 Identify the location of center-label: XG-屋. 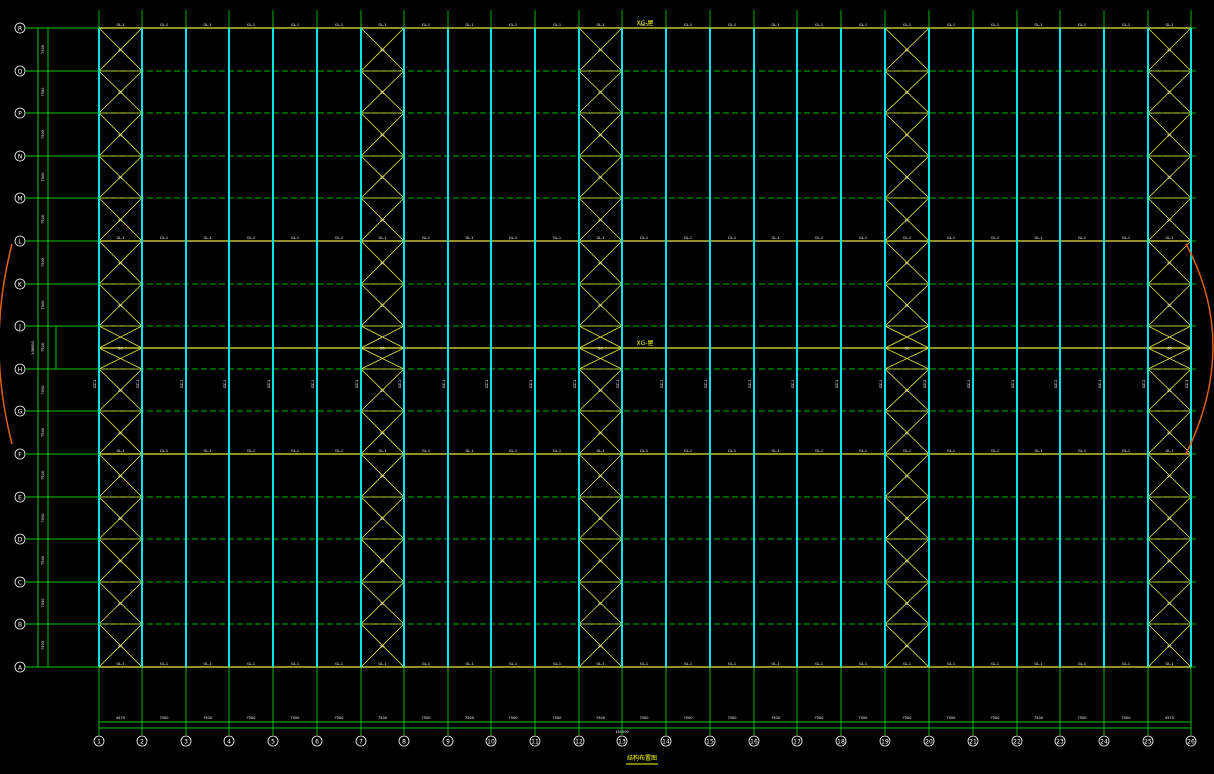
(645, 343).